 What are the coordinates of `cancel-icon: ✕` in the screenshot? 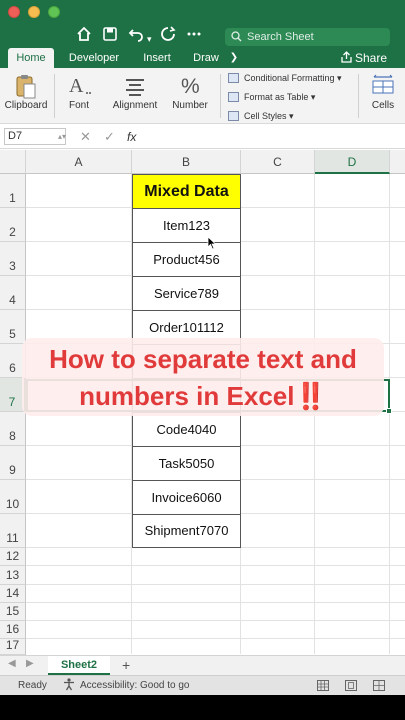 It's located at (85, 137).